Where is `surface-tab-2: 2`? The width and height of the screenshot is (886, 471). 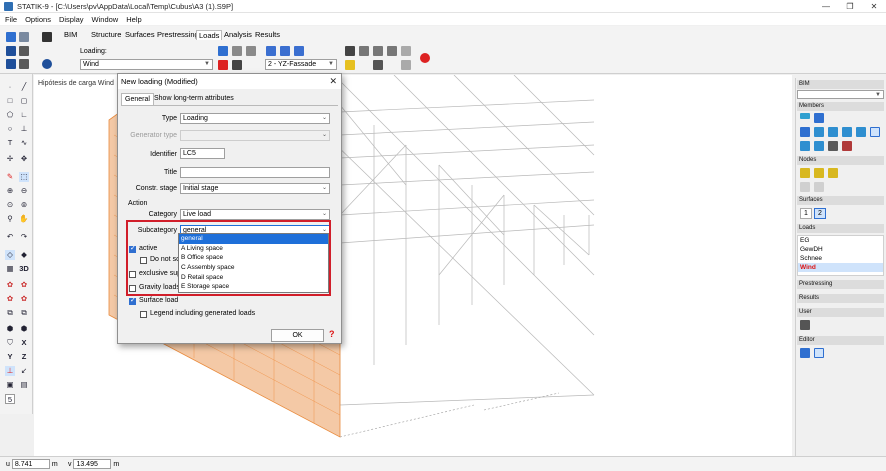 surface-tab-2: 2 is located at coordinates (820, 213).